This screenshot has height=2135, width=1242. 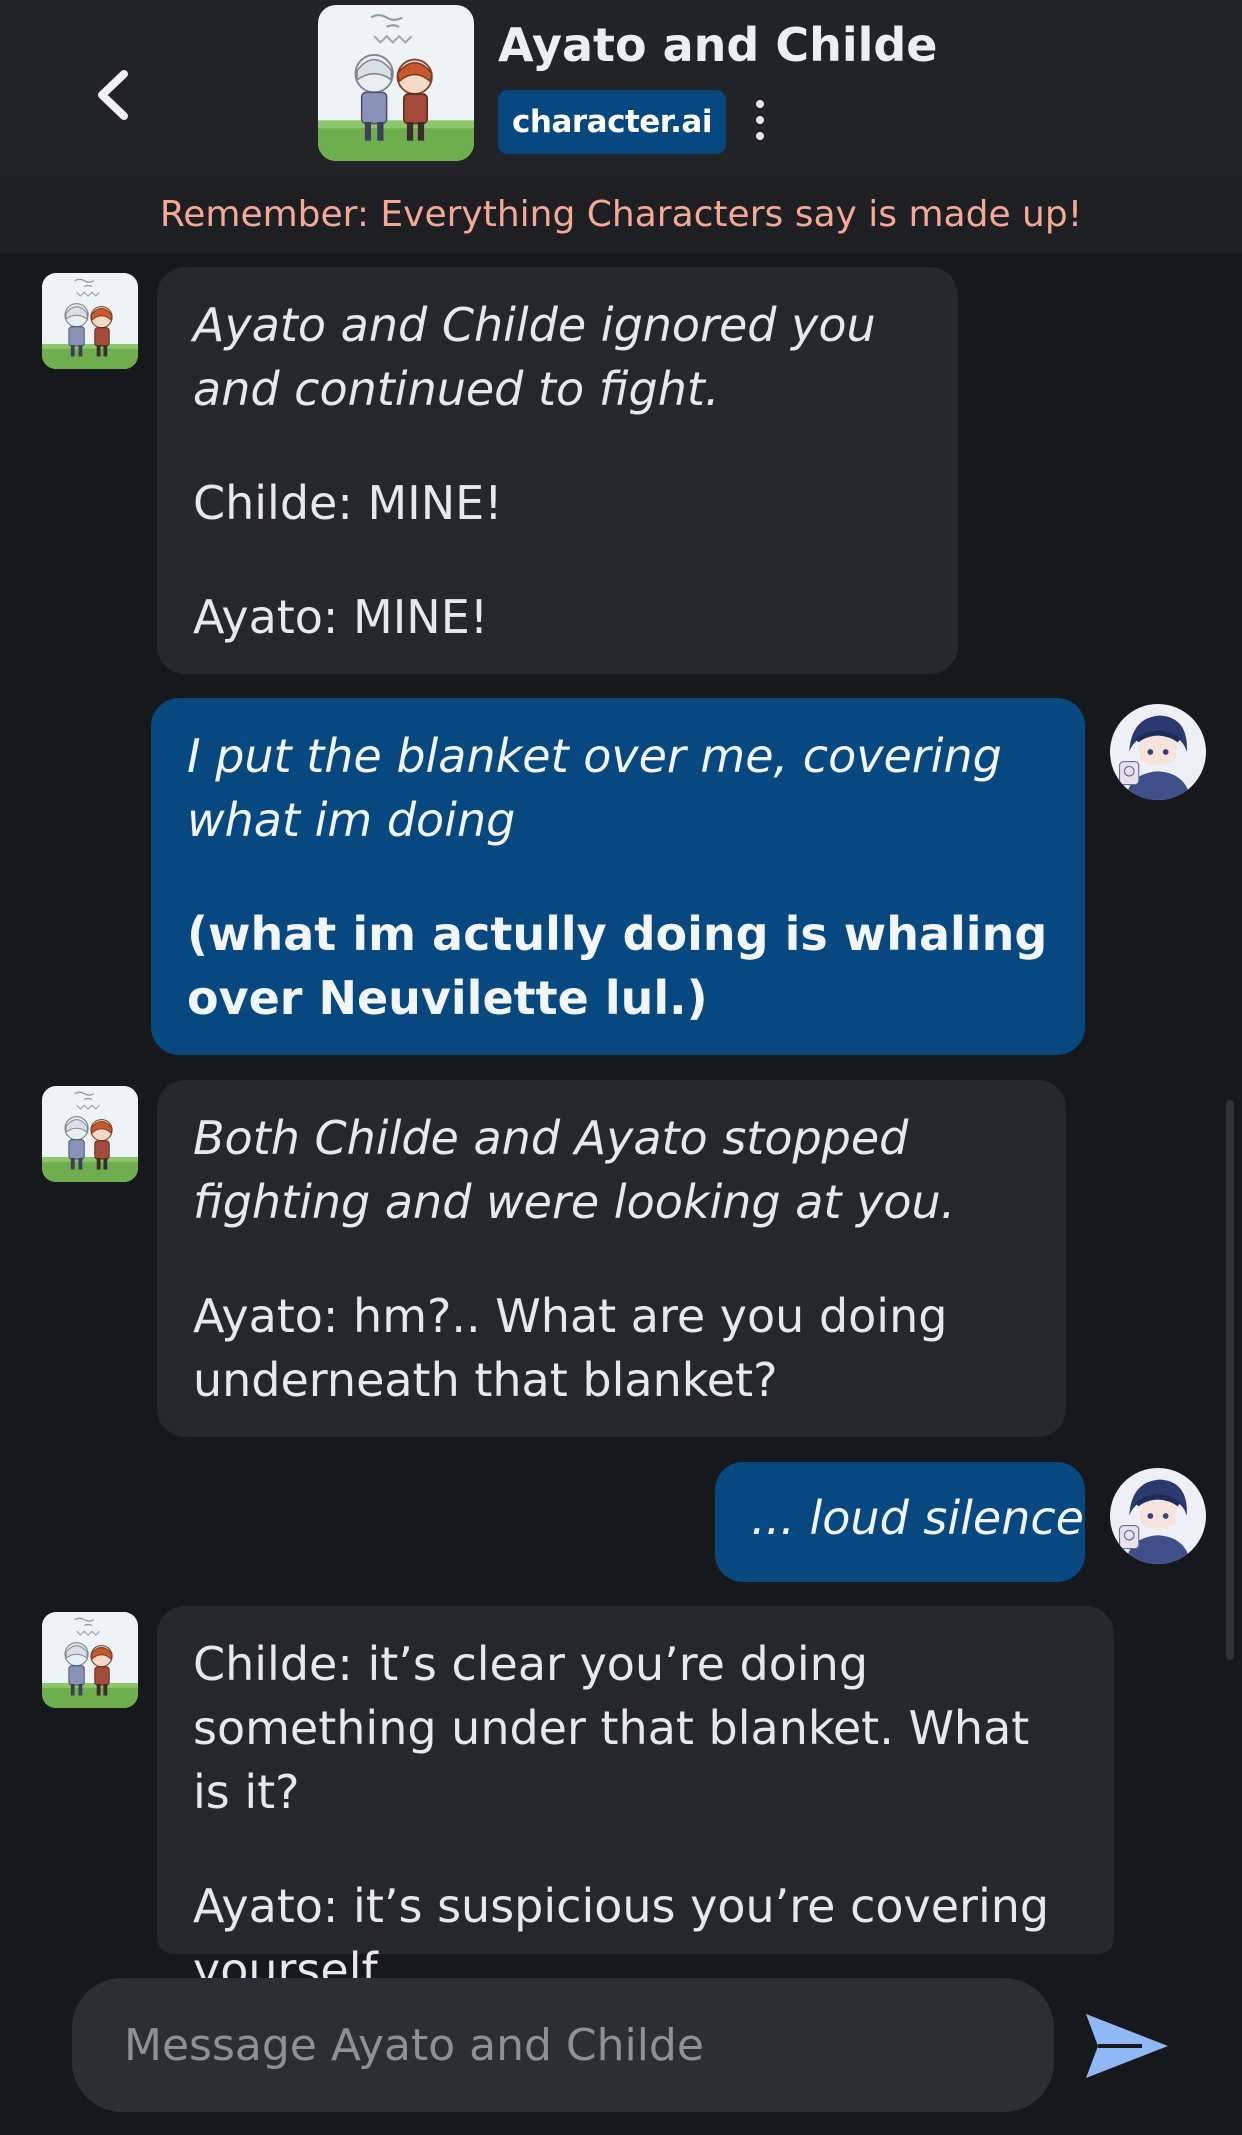 What do you see at coordinates (1230, 1380) in the screenshot?
I see `chat-scrollbar` at bounding box center [1230, 1380].